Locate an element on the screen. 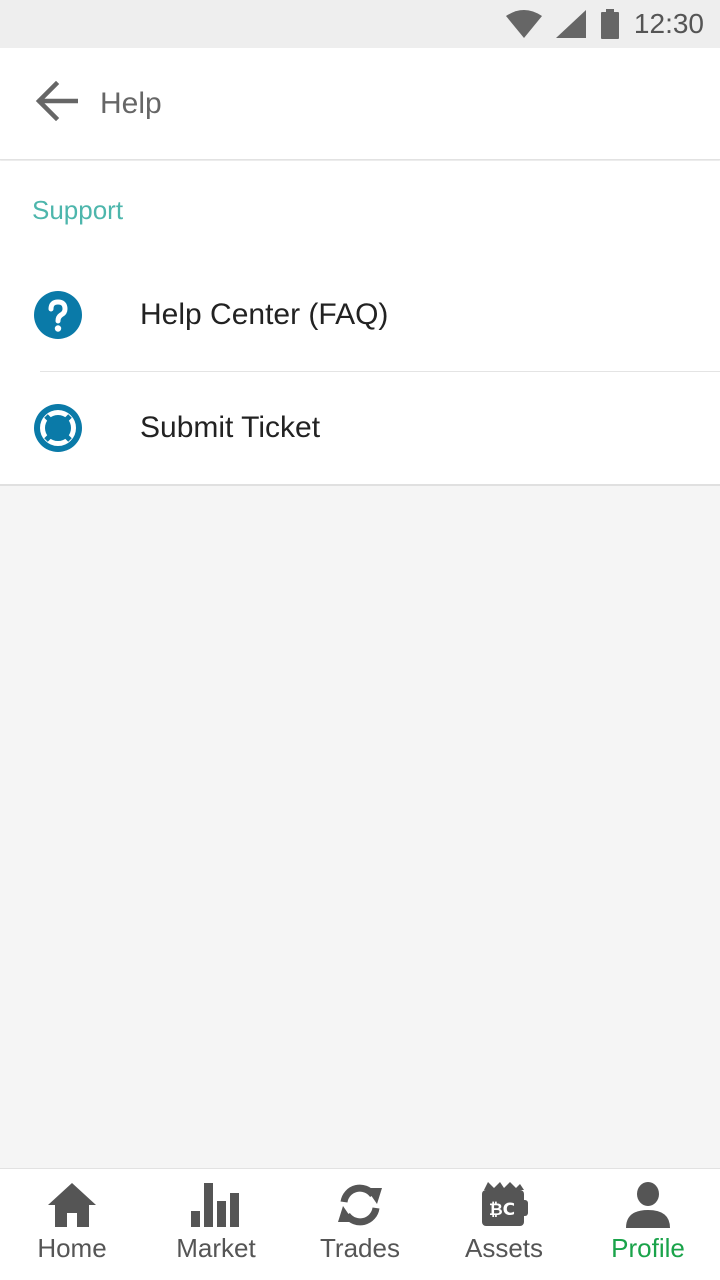  svg-text: ₿C is located at coordinates (502, 1210).